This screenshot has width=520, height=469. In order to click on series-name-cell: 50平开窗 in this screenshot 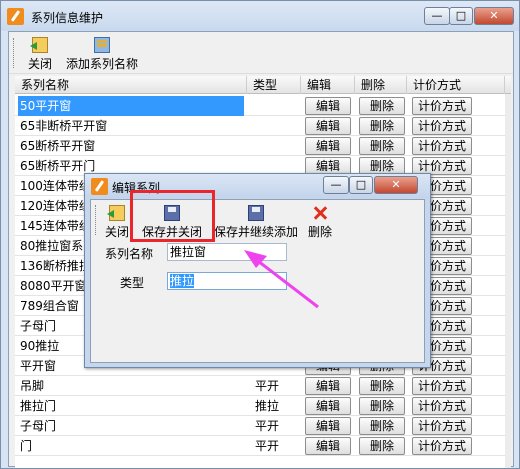, I will do `click(131, 106)`.